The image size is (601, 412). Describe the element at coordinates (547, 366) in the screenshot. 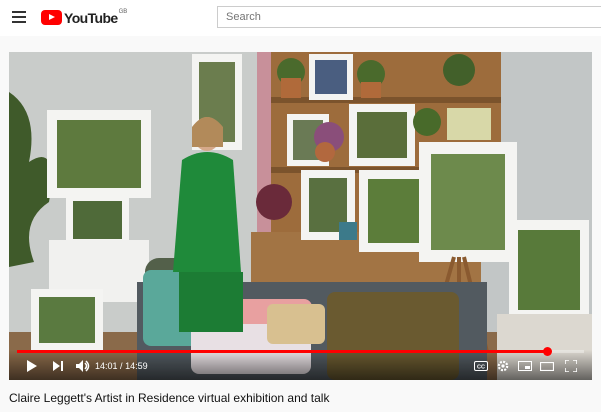

I see `theater-mode-icon` at that location.